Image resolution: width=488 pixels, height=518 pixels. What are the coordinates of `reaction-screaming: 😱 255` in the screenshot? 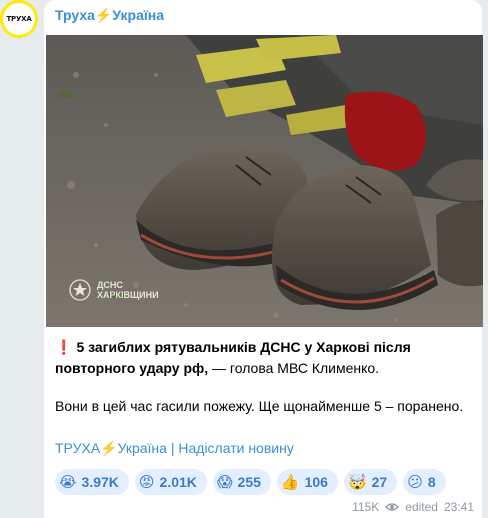 It's located at (241, 482).